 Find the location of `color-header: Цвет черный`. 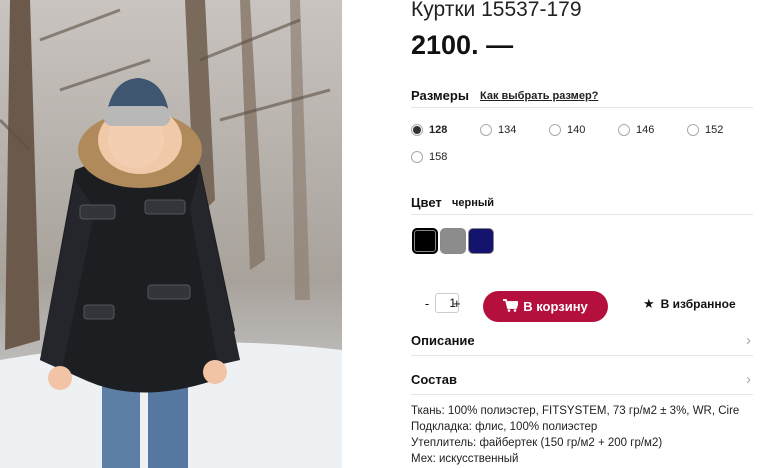

color-header: Цвет черный is located at coordinates (582, 205).